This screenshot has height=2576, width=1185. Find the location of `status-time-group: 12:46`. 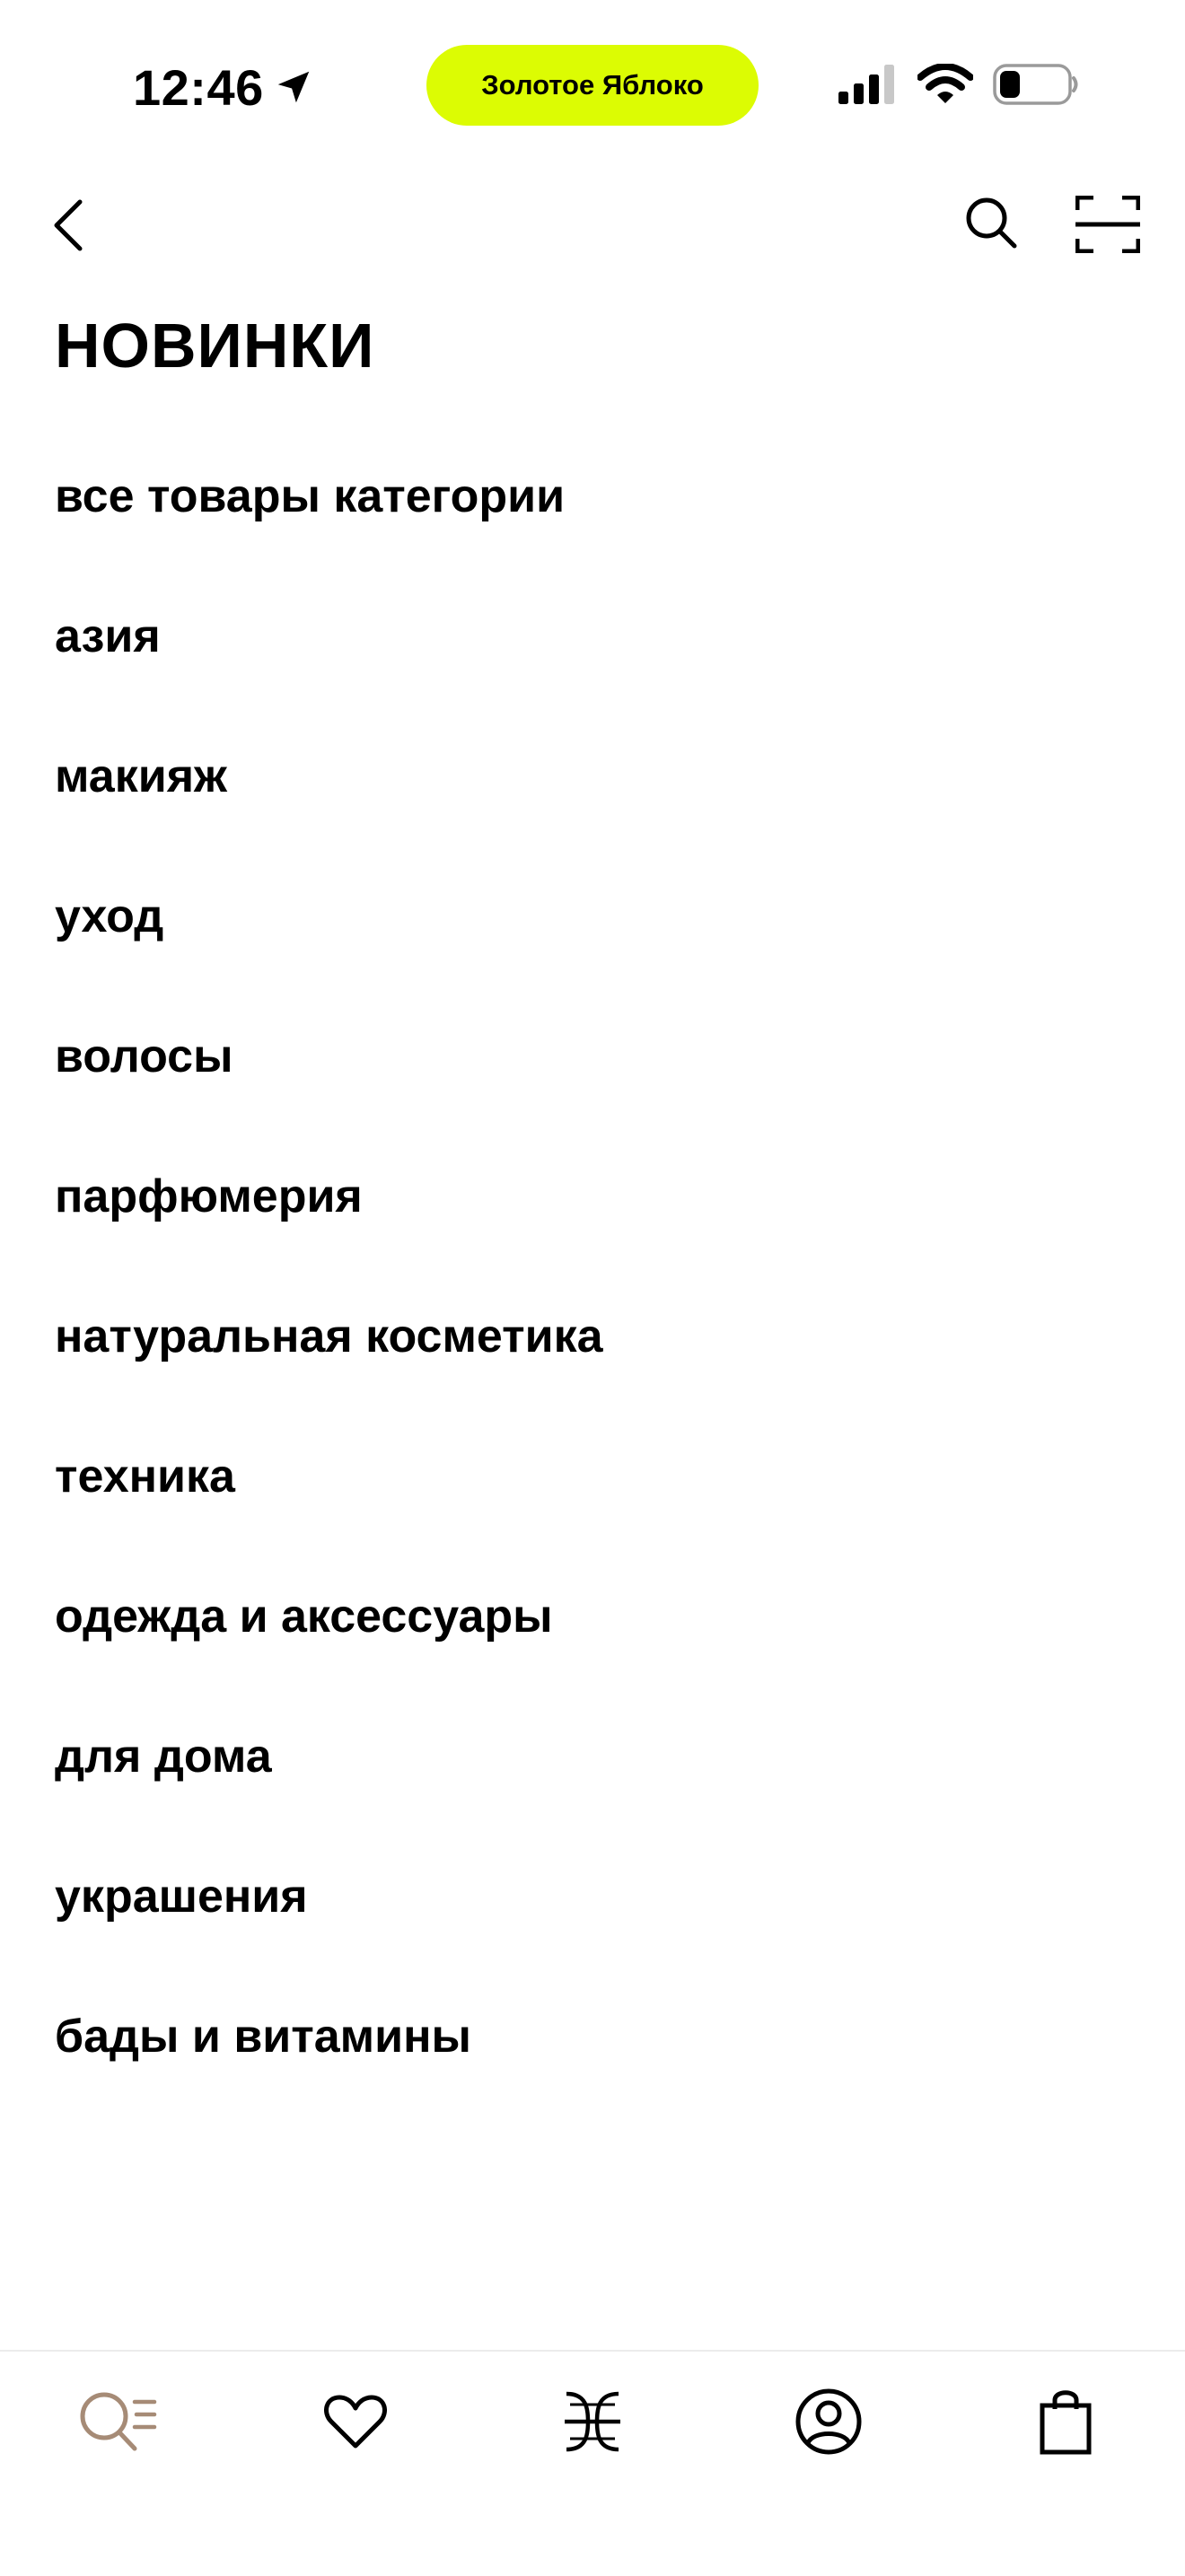

status-time-group: 12:46 is located at coordinates (223, 87).